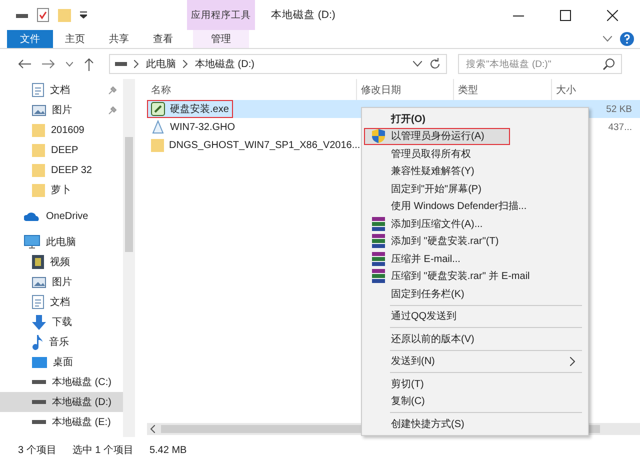  What do you see at coordinates (203, 127) in the screenshot?
I see `file-name: WIN7-32.GHO` at bounding box center [203, 127].